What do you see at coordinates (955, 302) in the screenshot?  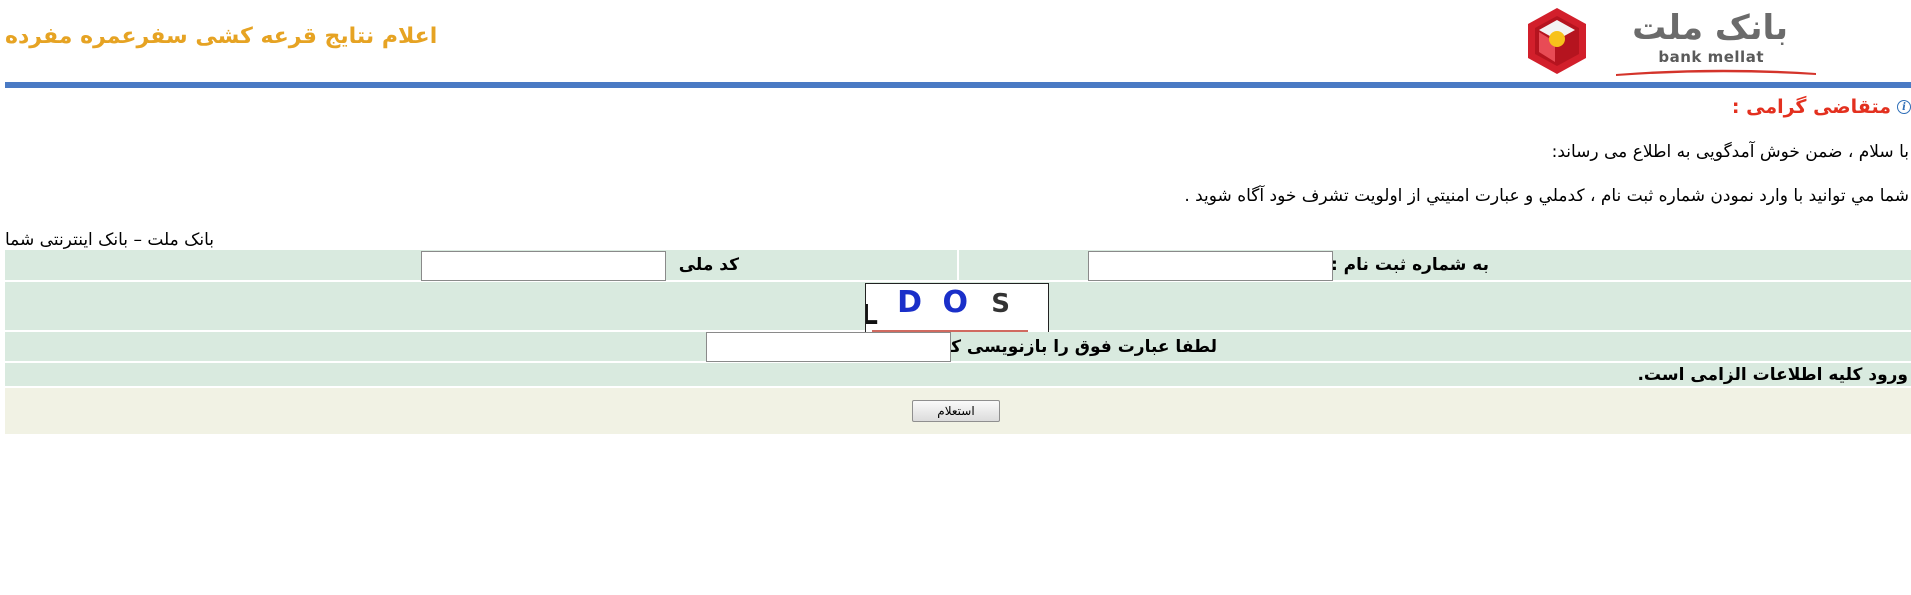 I see `captcha-letter: O` at bounding box center [955, 302].